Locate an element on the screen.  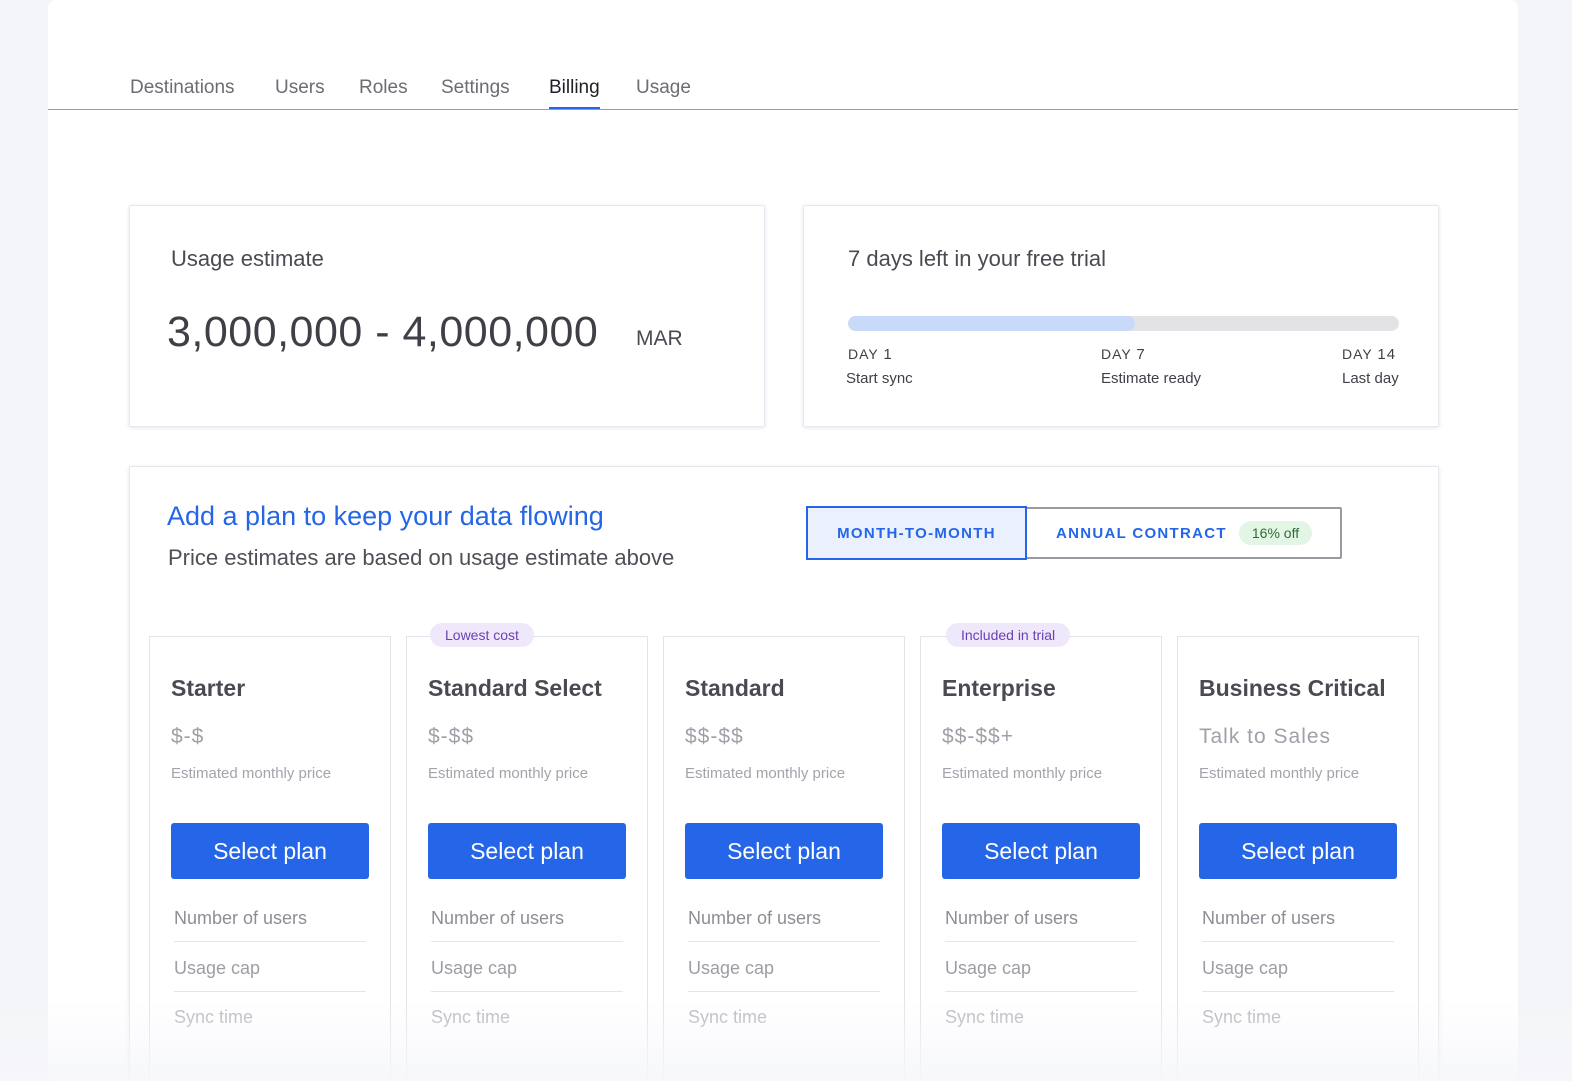
annual-contract-label: ANNUAL CONTRACT is located at coordinates (1141, 533).